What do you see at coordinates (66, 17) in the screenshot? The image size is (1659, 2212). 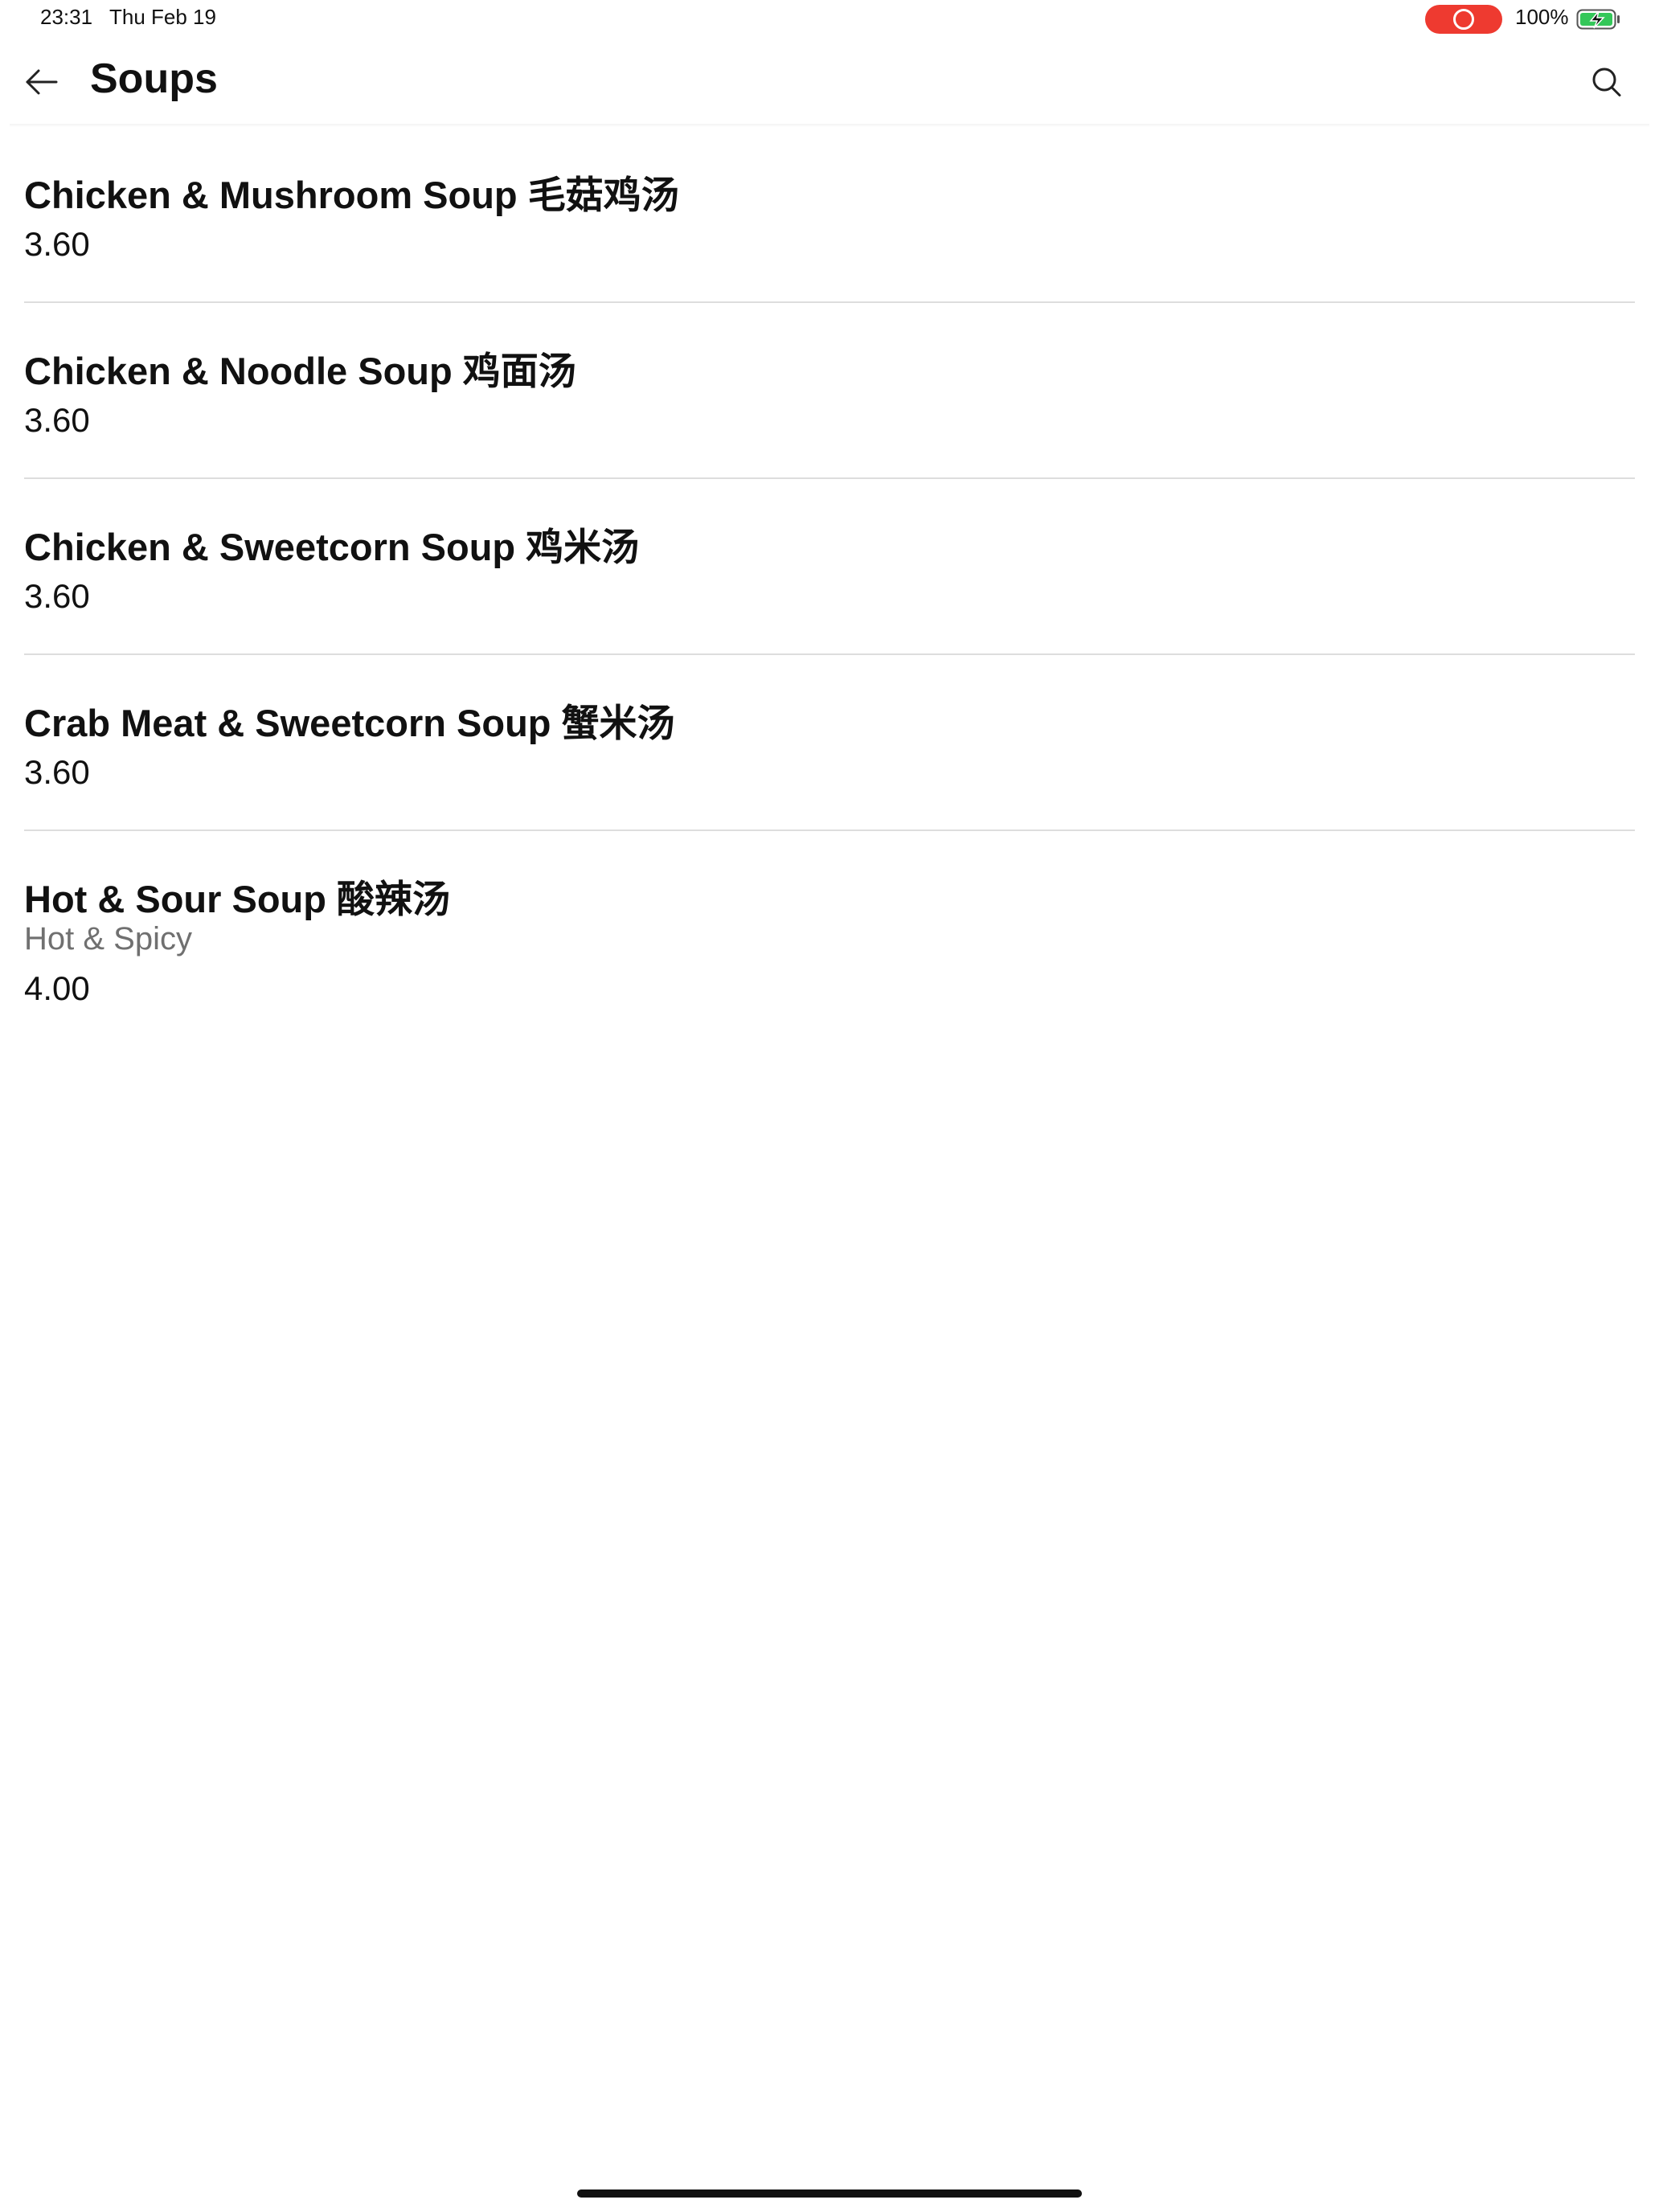 I see `status-time: 23:31` at bounding box center [66, 17].